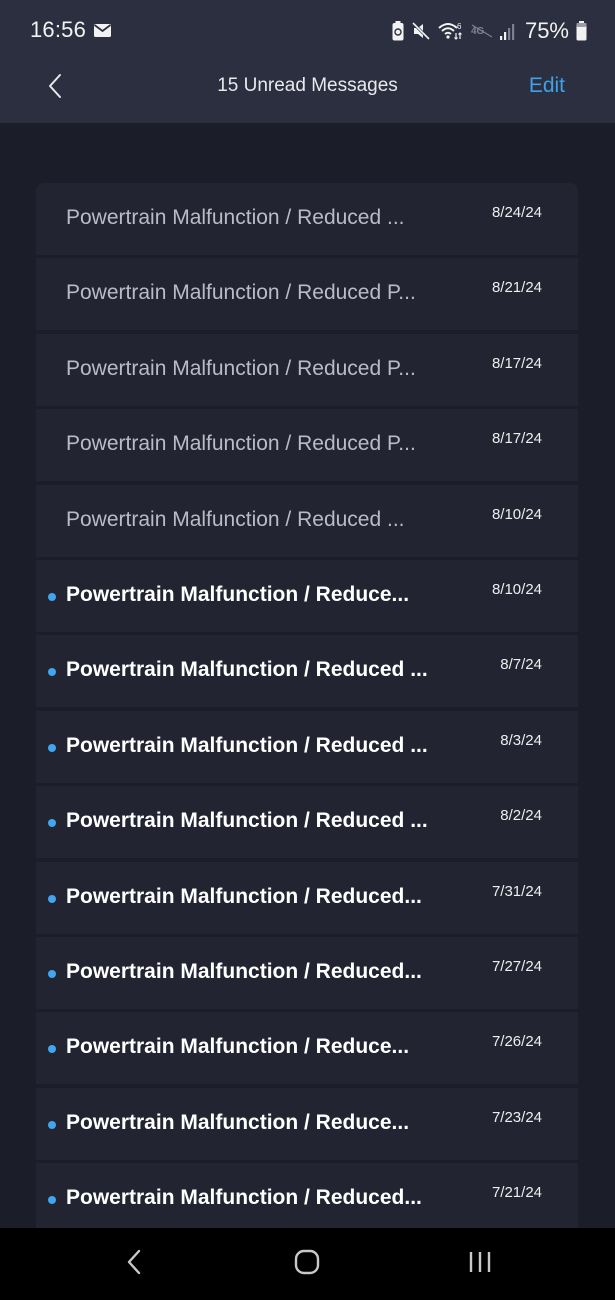 This screenshot has width=615, height=1300. Describe the element at coordinates (482, 31) in the screenshot. I see `4g-disabled-icon: 4G` at that location.